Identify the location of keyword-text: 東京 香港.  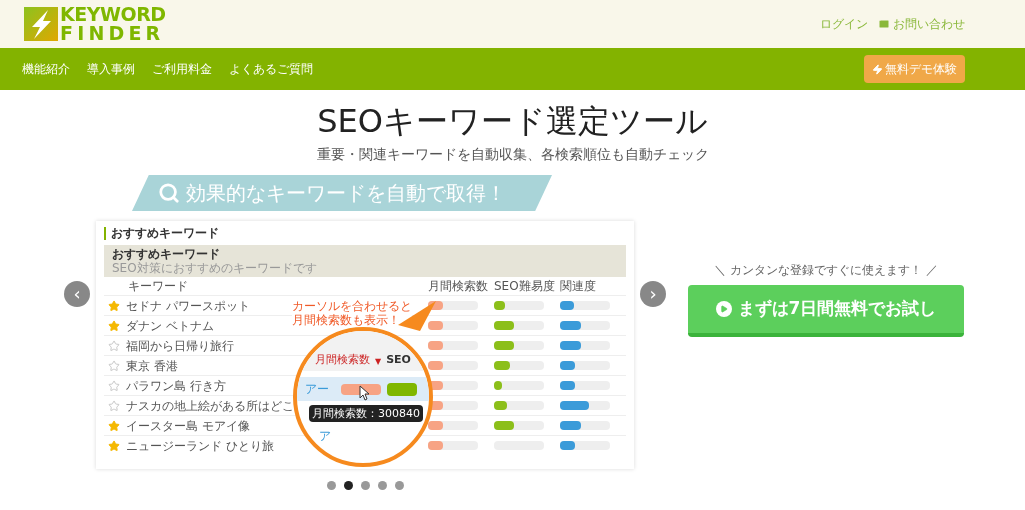
(152, 366).